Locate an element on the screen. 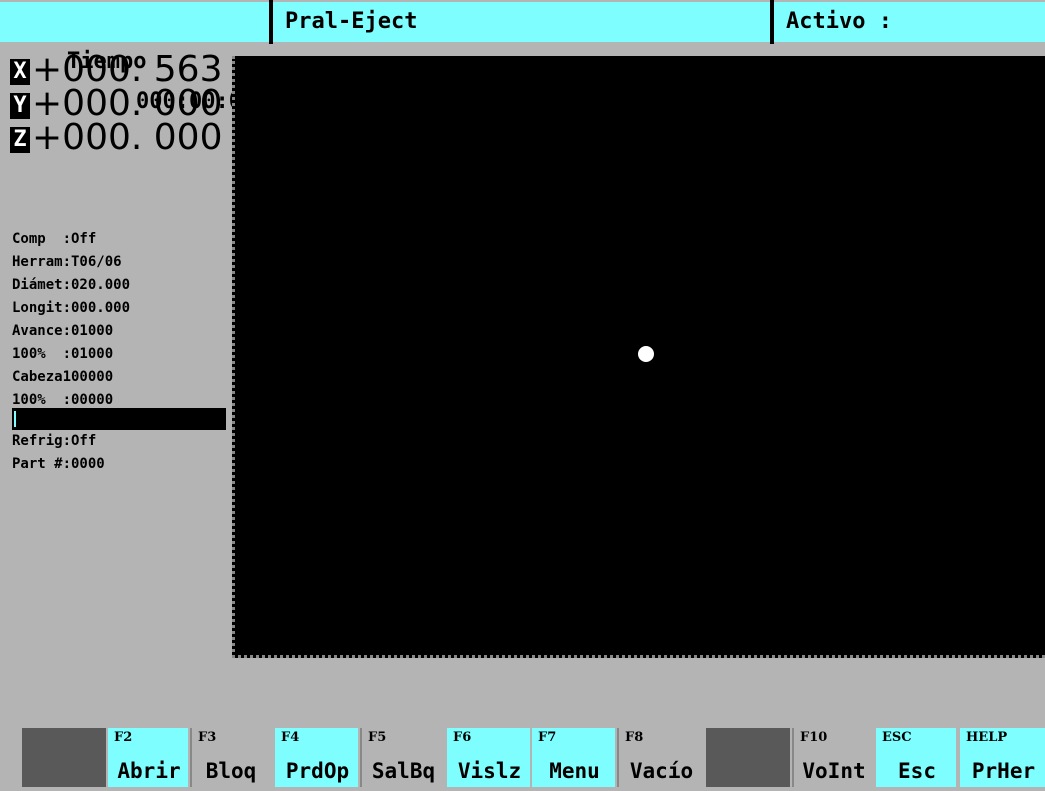 The height and width of the screenshot is (791, 1045). machine-status-panel-lower: Refrig:Off Part #:0000 is located at coordinates (58, 453).